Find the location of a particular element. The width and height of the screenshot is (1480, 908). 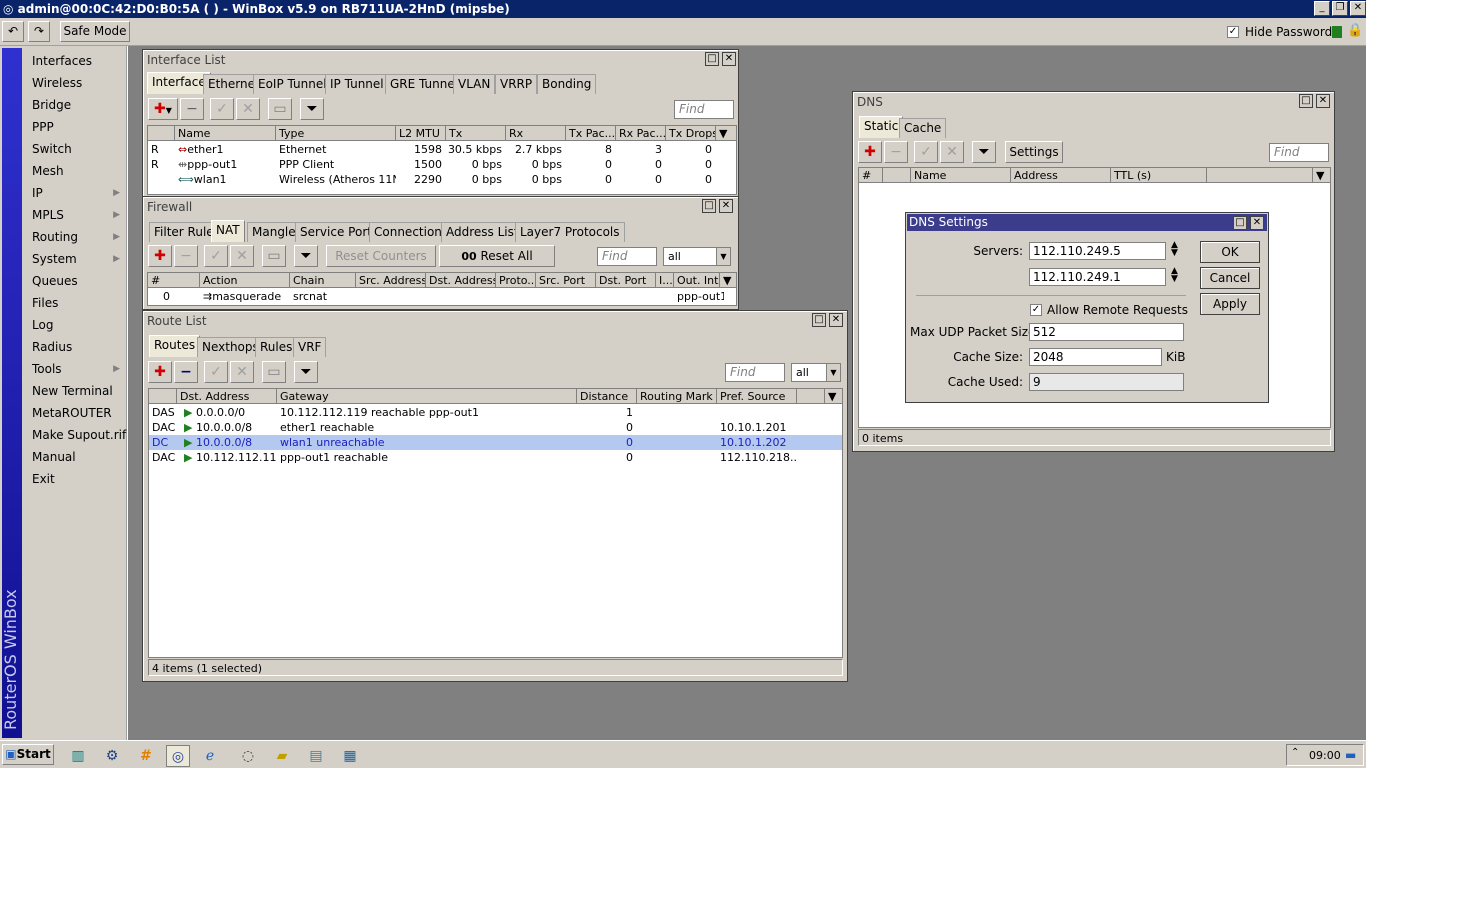

tab-interface: Interface is located at coordinates (179, 83).